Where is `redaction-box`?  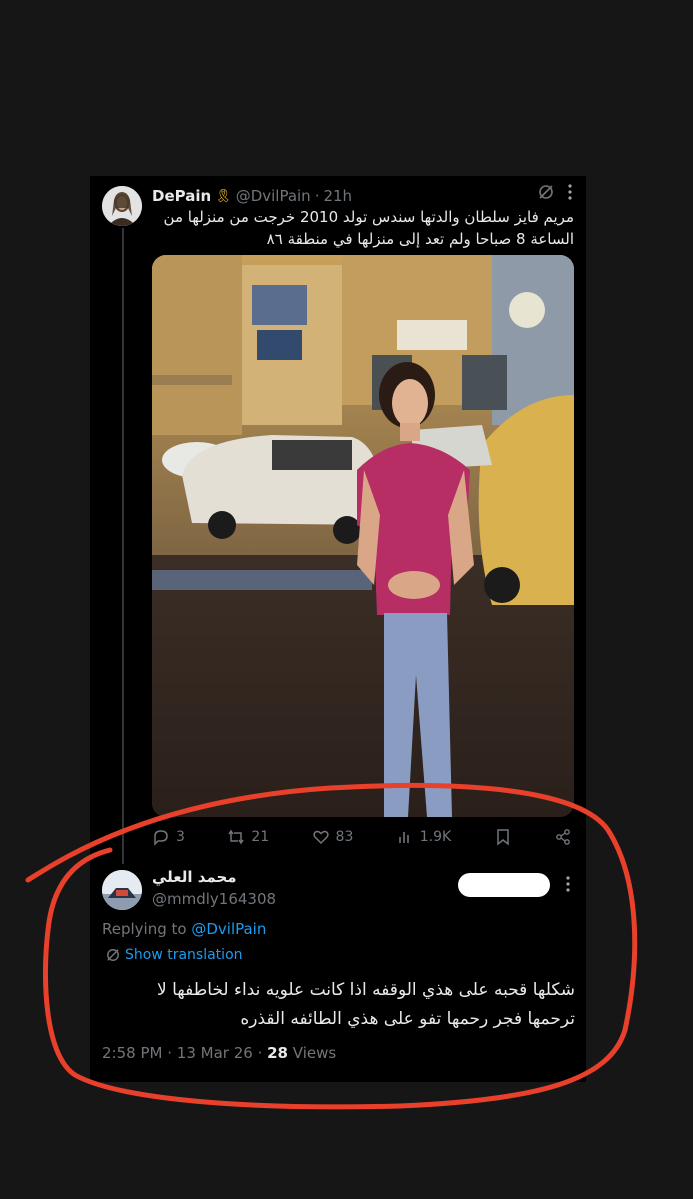
redaction-box is located at coordinates (504, 885).